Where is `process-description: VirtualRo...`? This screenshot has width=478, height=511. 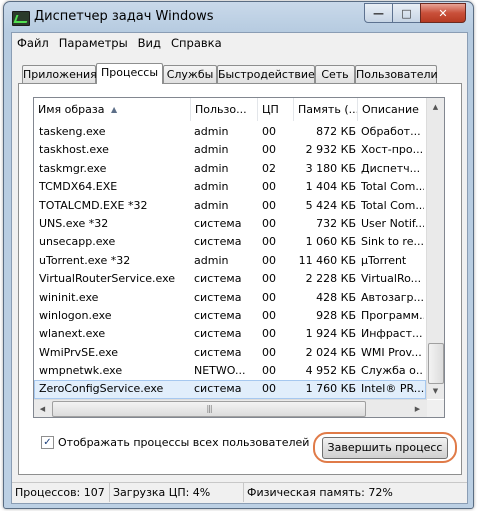
process-description: VirtualRo... is located at coordinates (391, 279).